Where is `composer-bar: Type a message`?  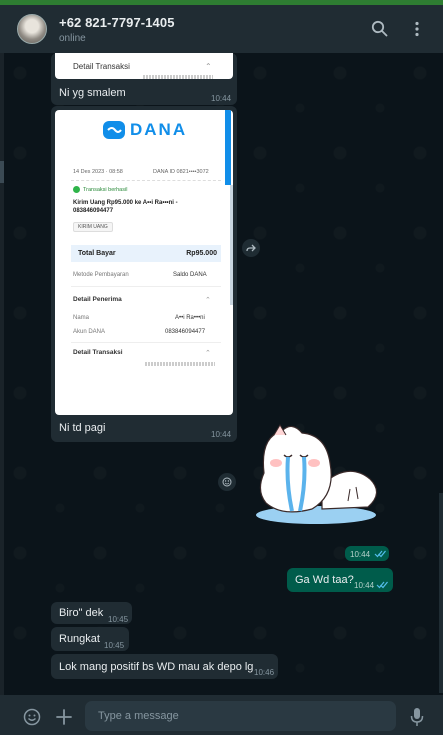 composer-bar: Type a message is located at coordinates (221, 715).